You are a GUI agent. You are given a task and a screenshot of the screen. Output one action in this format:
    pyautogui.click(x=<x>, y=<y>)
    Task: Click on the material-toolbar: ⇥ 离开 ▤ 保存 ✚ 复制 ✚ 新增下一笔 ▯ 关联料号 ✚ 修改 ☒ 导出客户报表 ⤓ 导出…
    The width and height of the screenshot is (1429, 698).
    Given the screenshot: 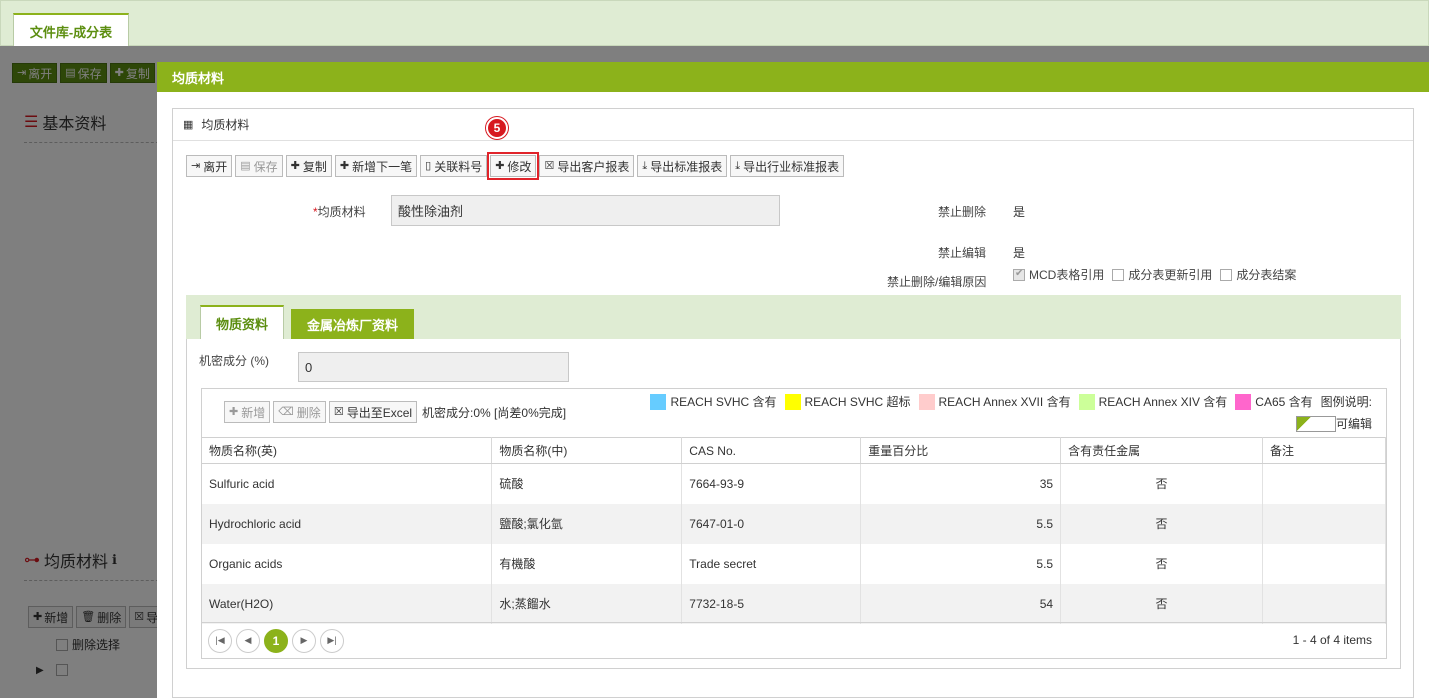 What is the action you would take?
    pyautogui.click(x=515, y=166)
    